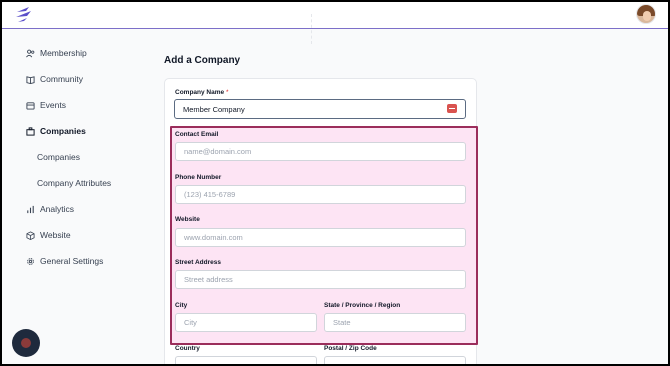  What do you see at coordinates (30, 105) in the screenshot?
I see `calendar-icon` at bounding box center [30, 105].